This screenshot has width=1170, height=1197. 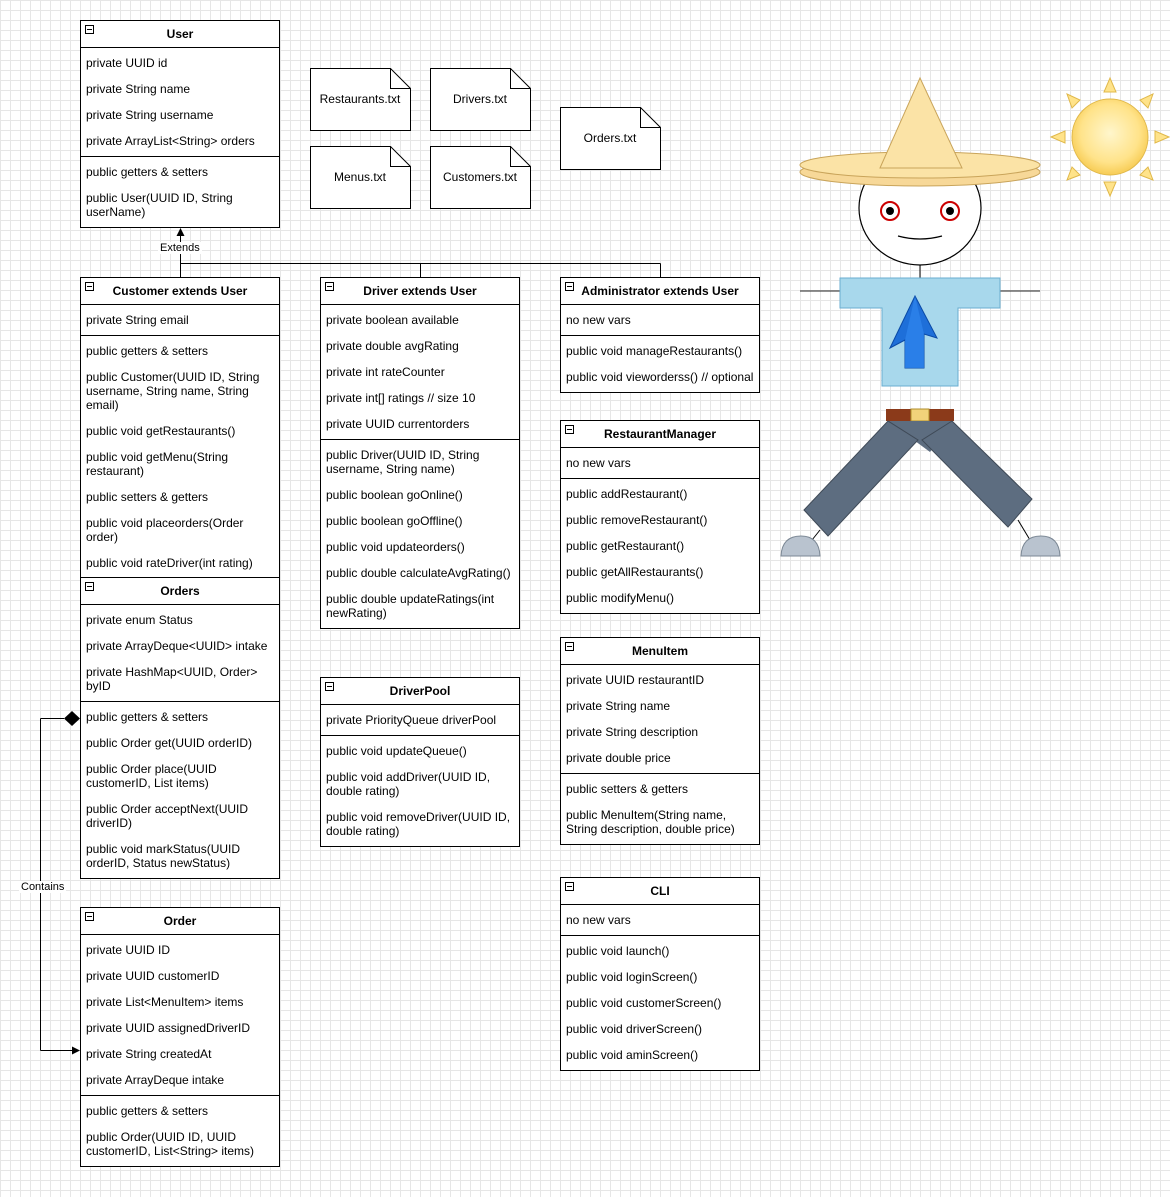 What do you see at coordinates (180, 205) in the screenshot?
I see `method-row: public User(UUID ID, String userName)` at bounding box center [180, 205].